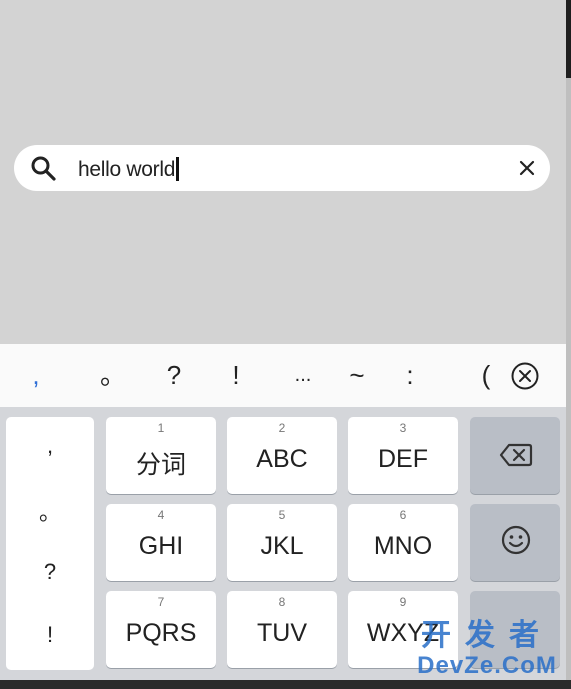  Describe the element at coordinates (50, 543) in the screenshot. I see `punctuation-side-panel: , 。 ? !` at that location.